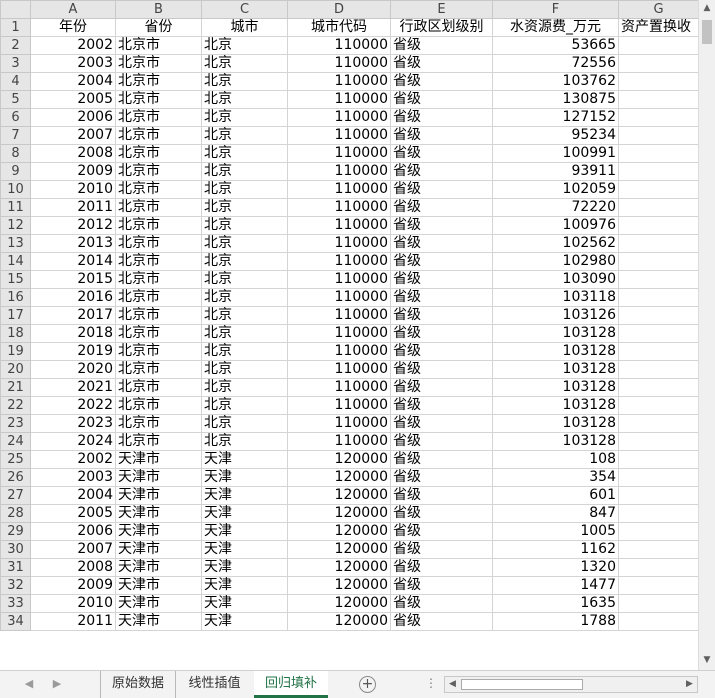  What do you see at coordinates (15, 315) in the screenshot?
I see `row-header: 17` at bounding box center [15, 315].